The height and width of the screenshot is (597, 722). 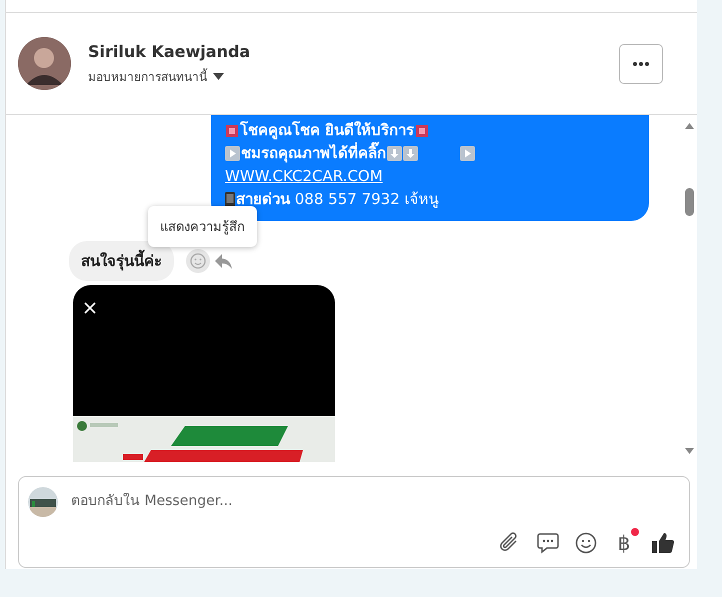 What do you see at coordinates (586, 543) in the screenshot?
I see `emoji-icon` at bounding box center [586, 543].